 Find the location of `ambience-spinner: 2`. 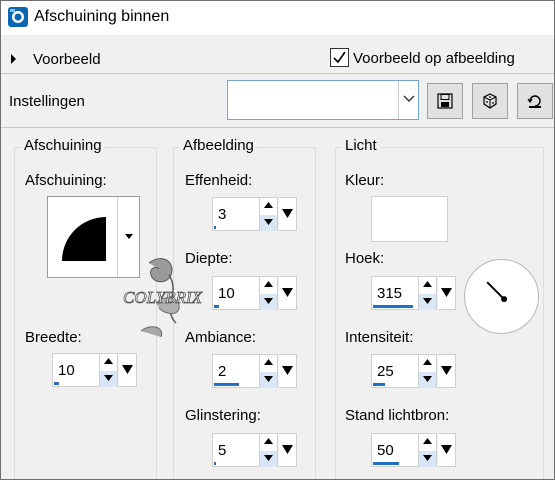

ambience-spinner: 2 is located at coordinates (255, 371).